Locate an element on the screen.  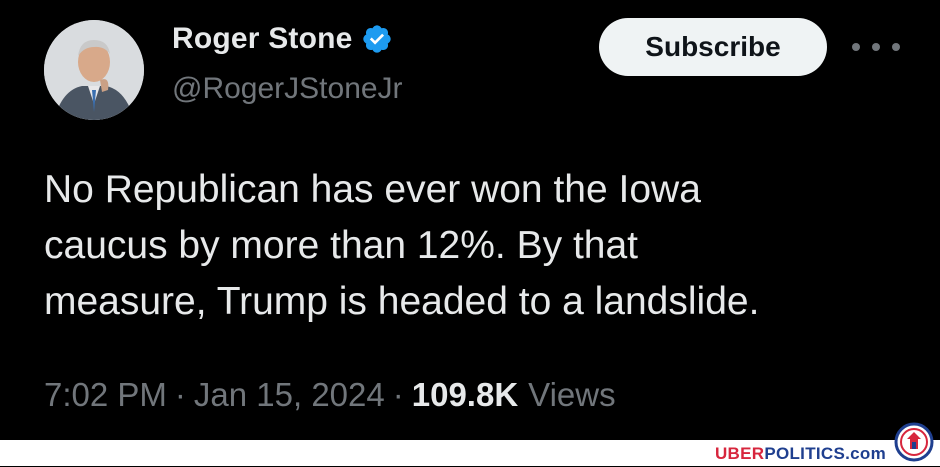
name-row: Roger Stone is located at coordinates (282, 39).